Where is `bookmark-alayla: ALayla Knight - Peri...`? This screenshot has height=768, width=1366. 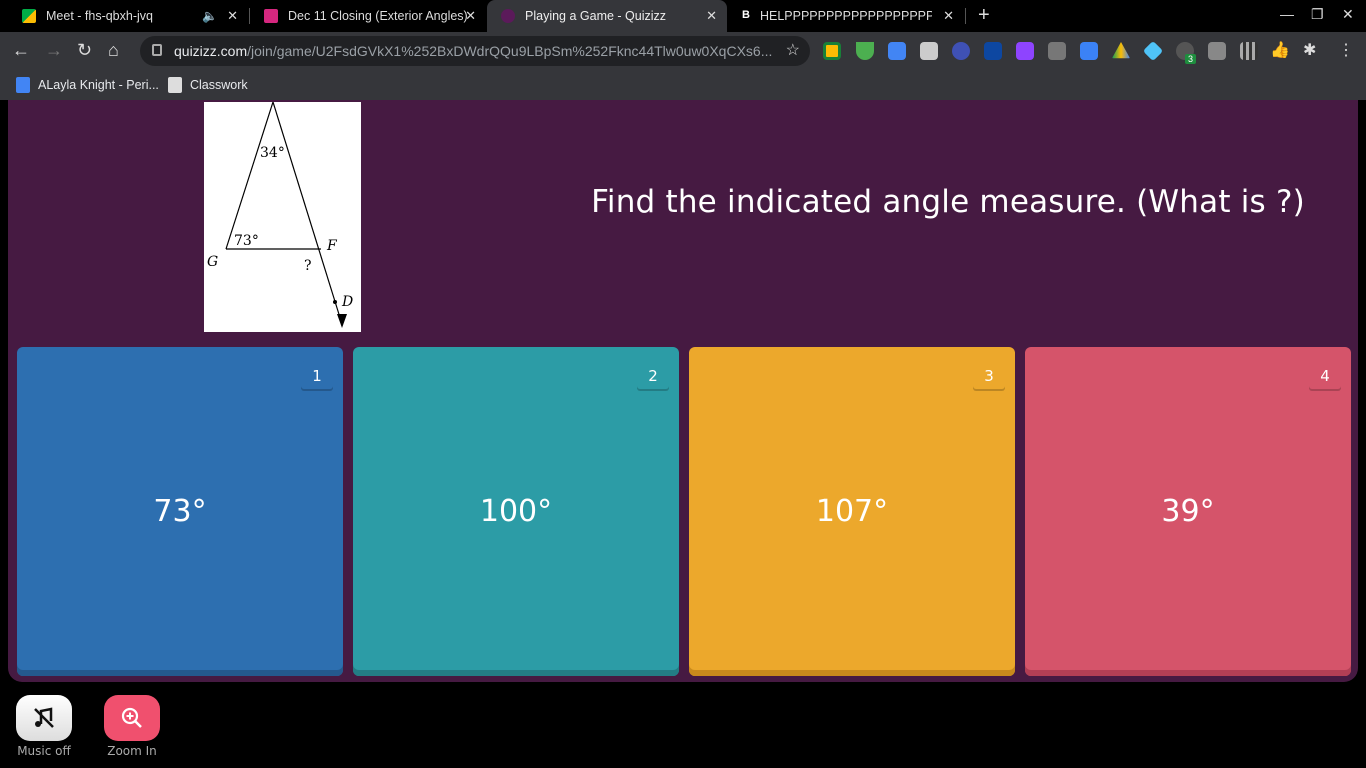 bookmark-alayla: ALayla Knight - Peri... is located at coordinates (87, 85).